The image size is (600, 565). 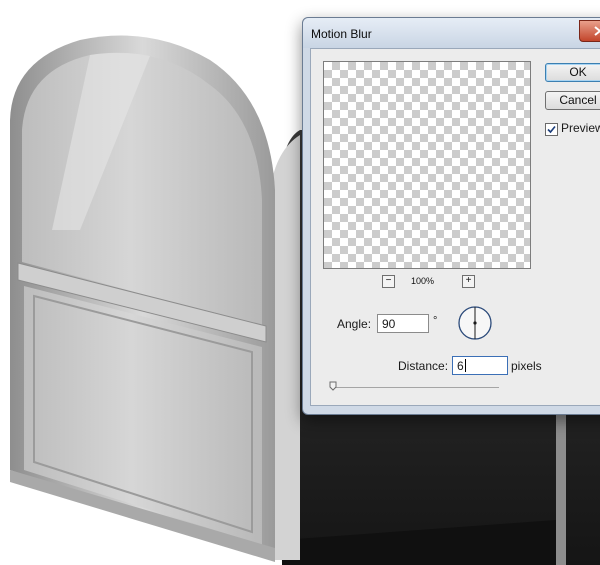 I want to click on degree-unit: °, so click(x=435, y=321).